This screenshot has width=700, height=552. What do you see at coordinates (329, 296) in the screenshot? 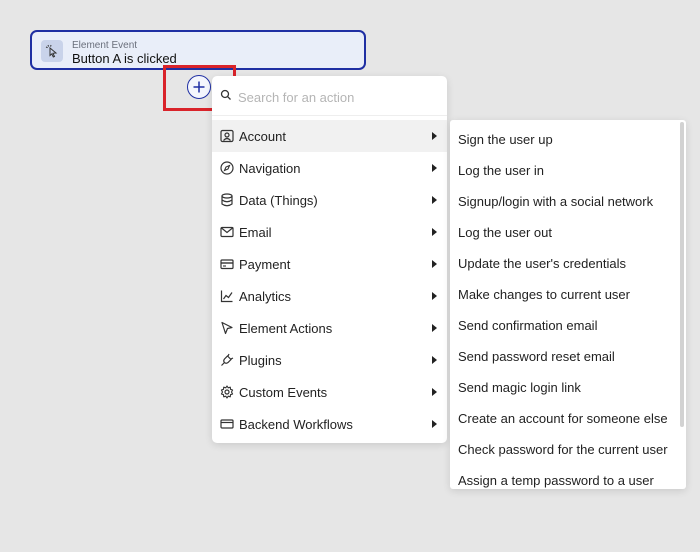
I see `category-item-analytics: Analytics` at bounding box center [329, 296].